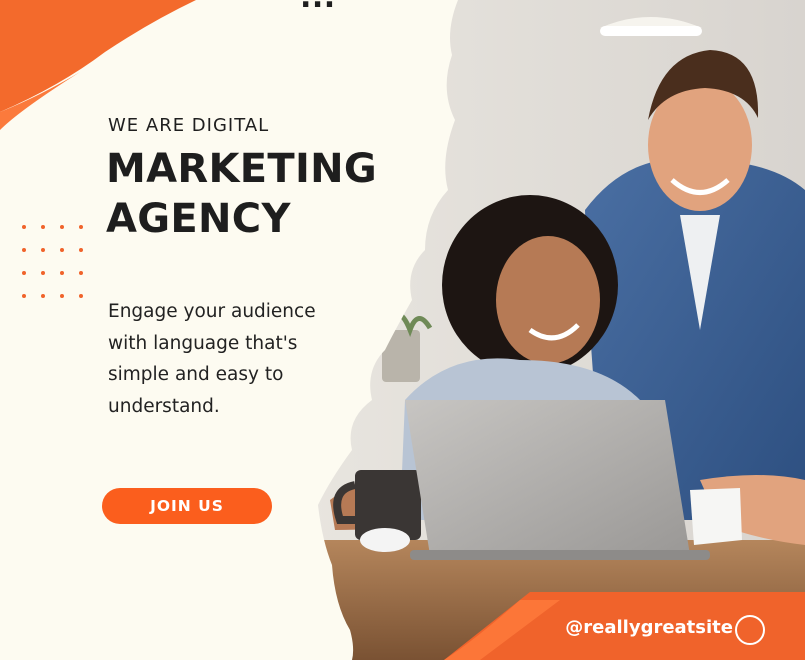 The width and height of the screenshot is (805, 660). I want to click on headline-line-1: MARKETING, so click(242, 169).